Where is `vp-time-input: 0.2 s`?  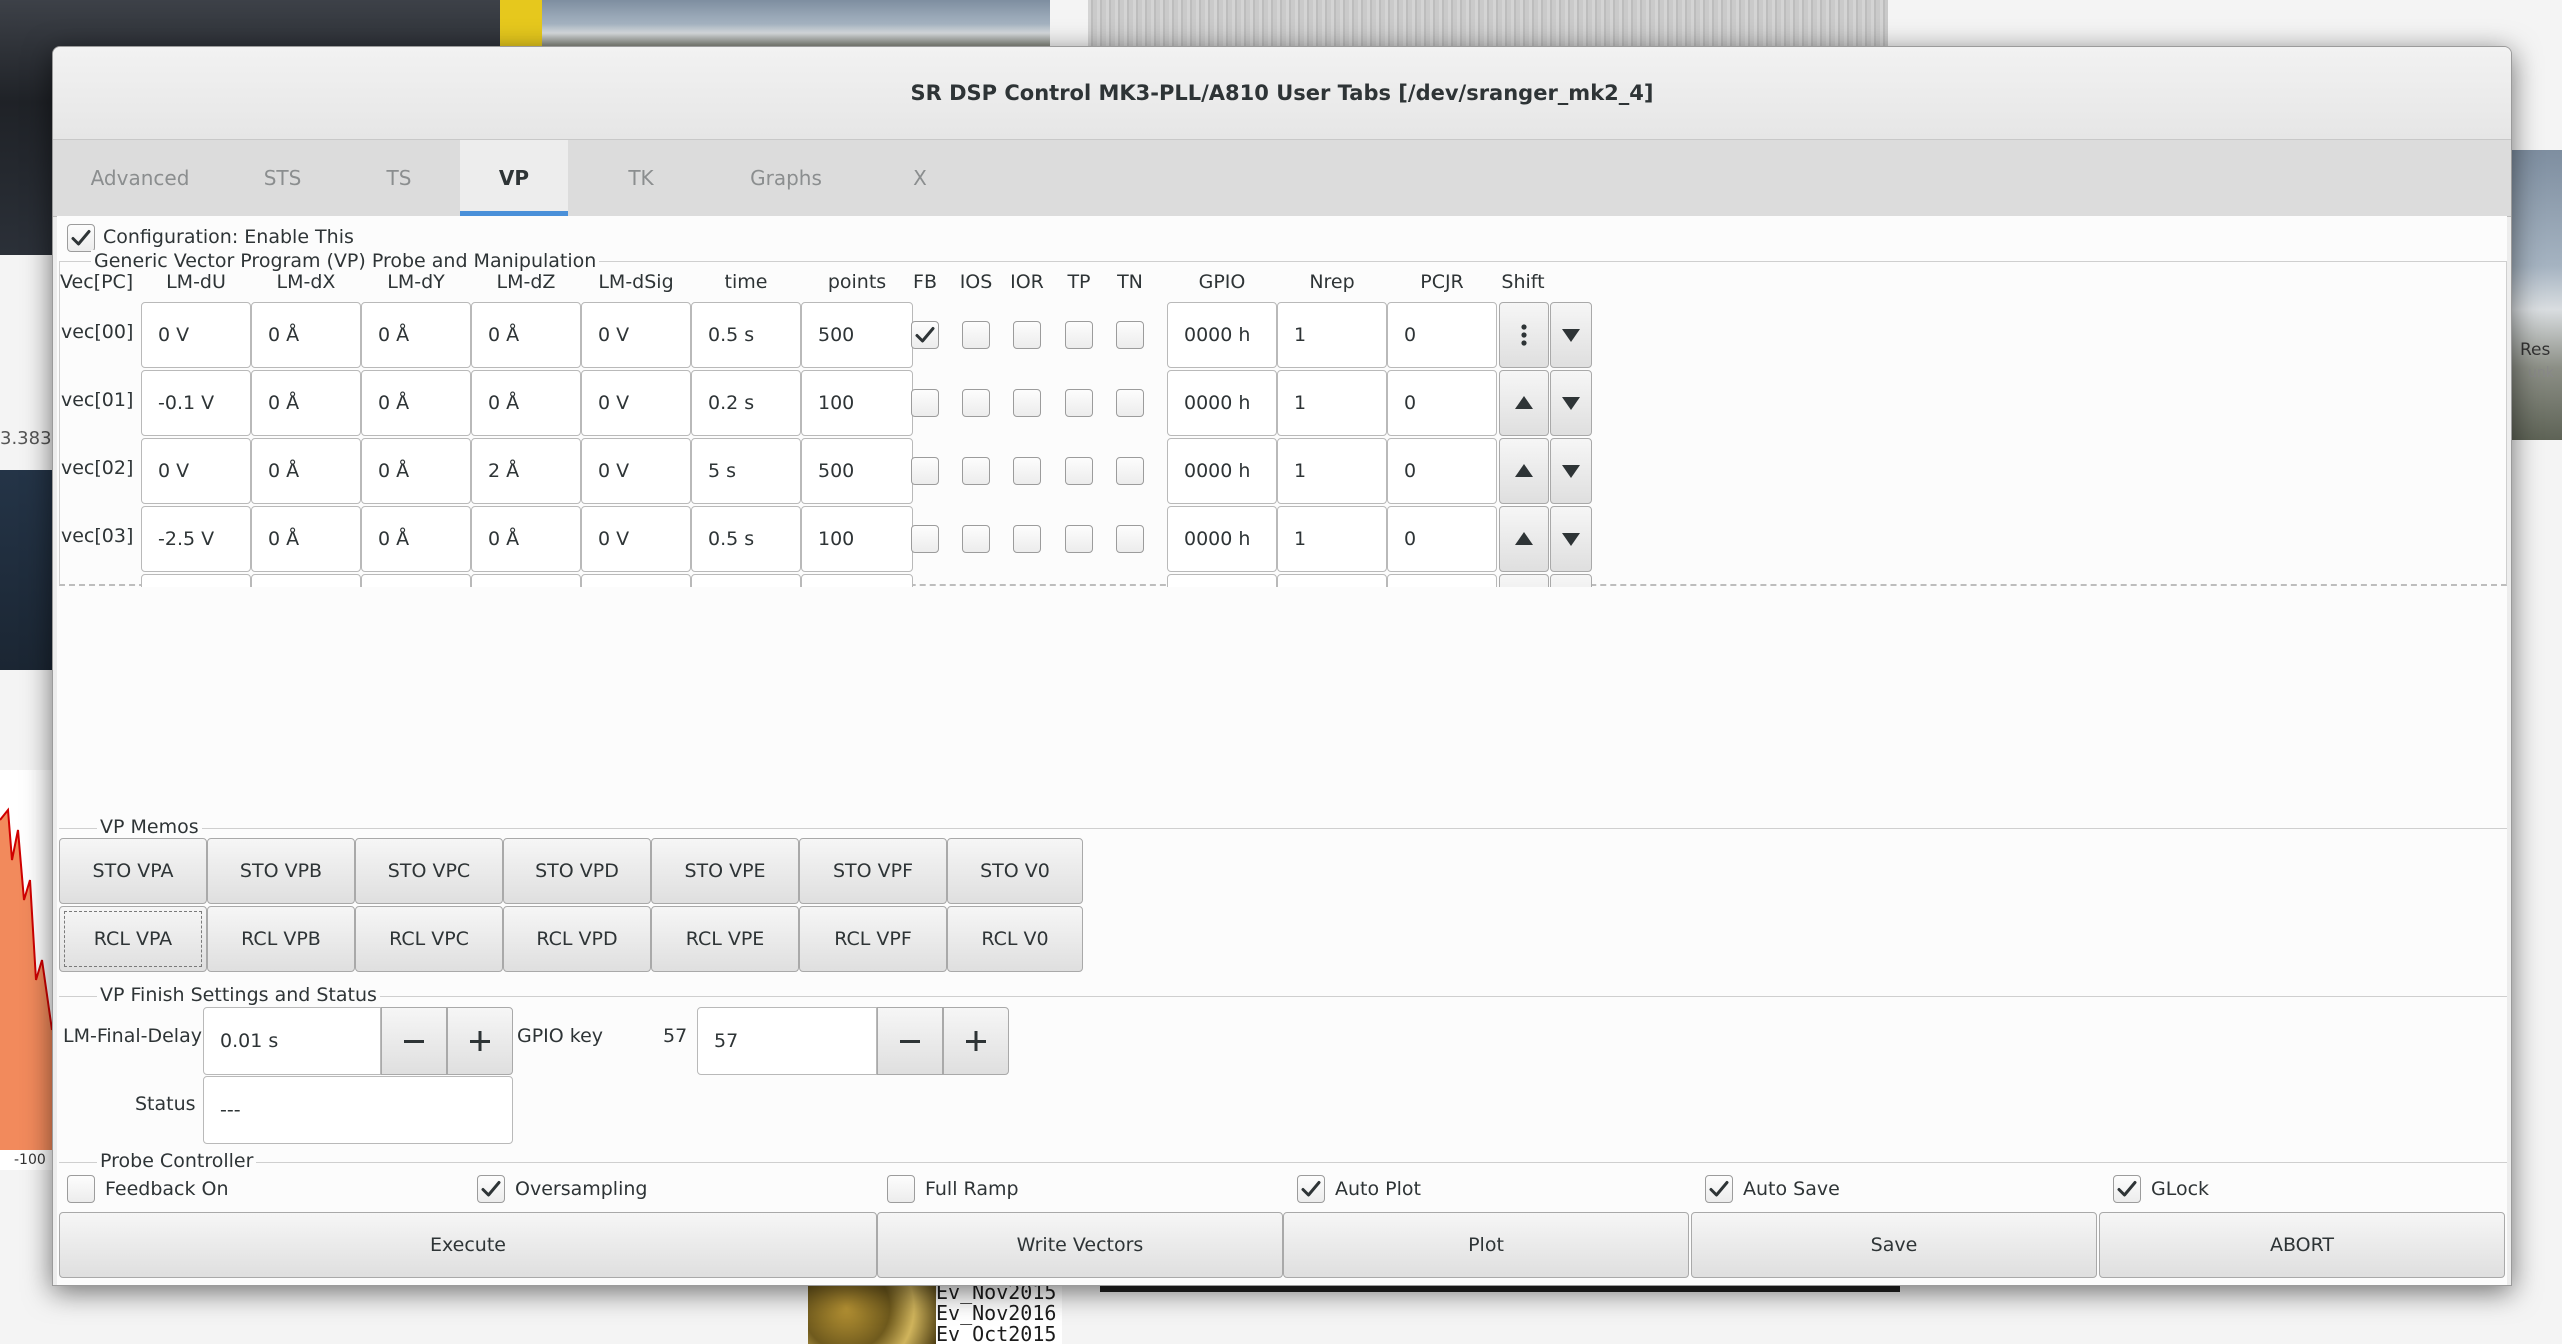
vp-time-input: 0.2 s is located at coordinates (746, 403).